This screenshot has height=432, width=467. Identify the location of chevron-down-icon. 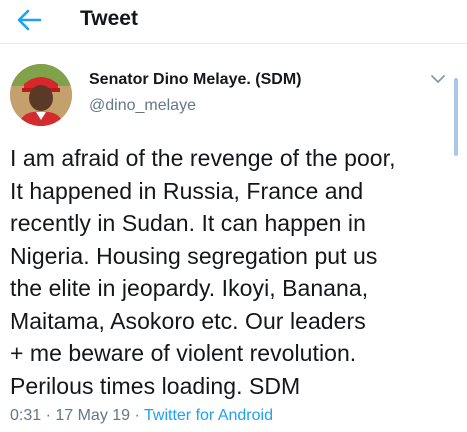
(438, 79).